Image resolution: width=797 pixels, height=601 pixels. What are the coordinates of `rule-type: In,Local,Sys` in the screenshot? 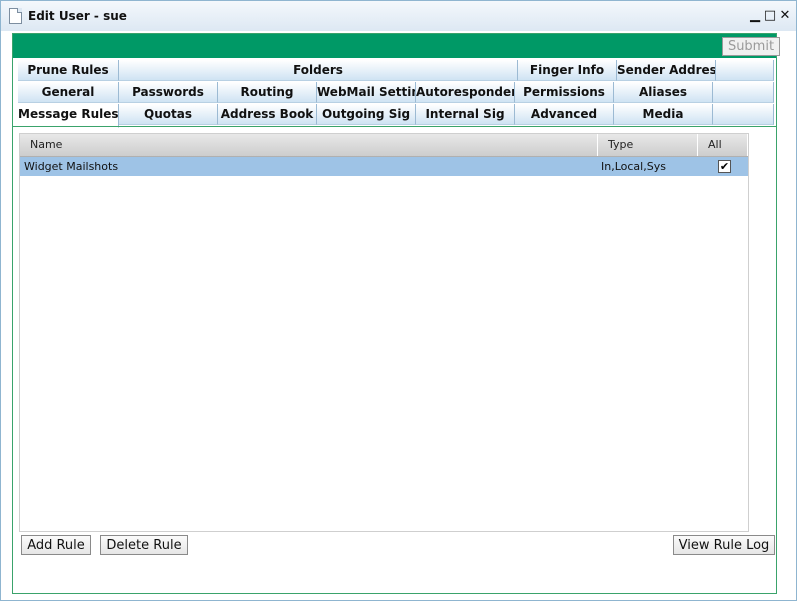 It's located at (633, 166).